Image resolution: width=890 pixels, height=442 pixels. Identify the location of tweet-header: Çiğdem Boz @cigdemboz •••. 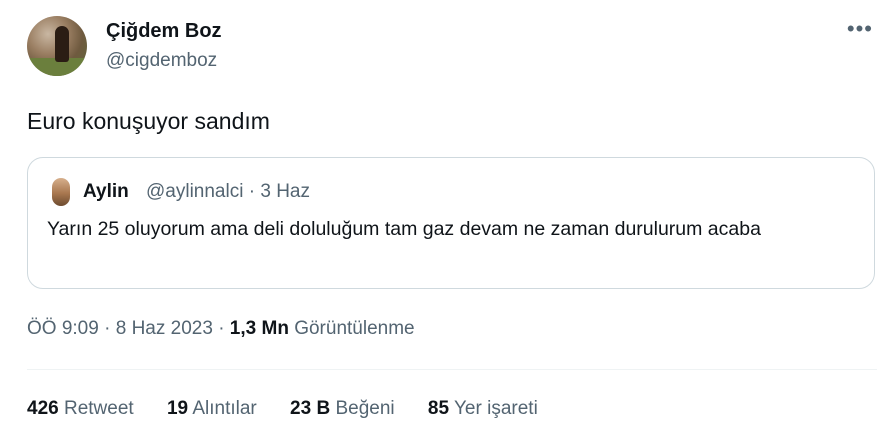
(452, 46).